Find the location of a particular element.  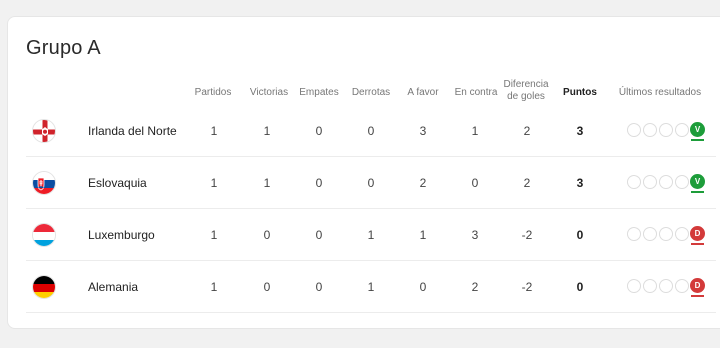

header-losses: Derrotas is located at coordinates (371, 92).